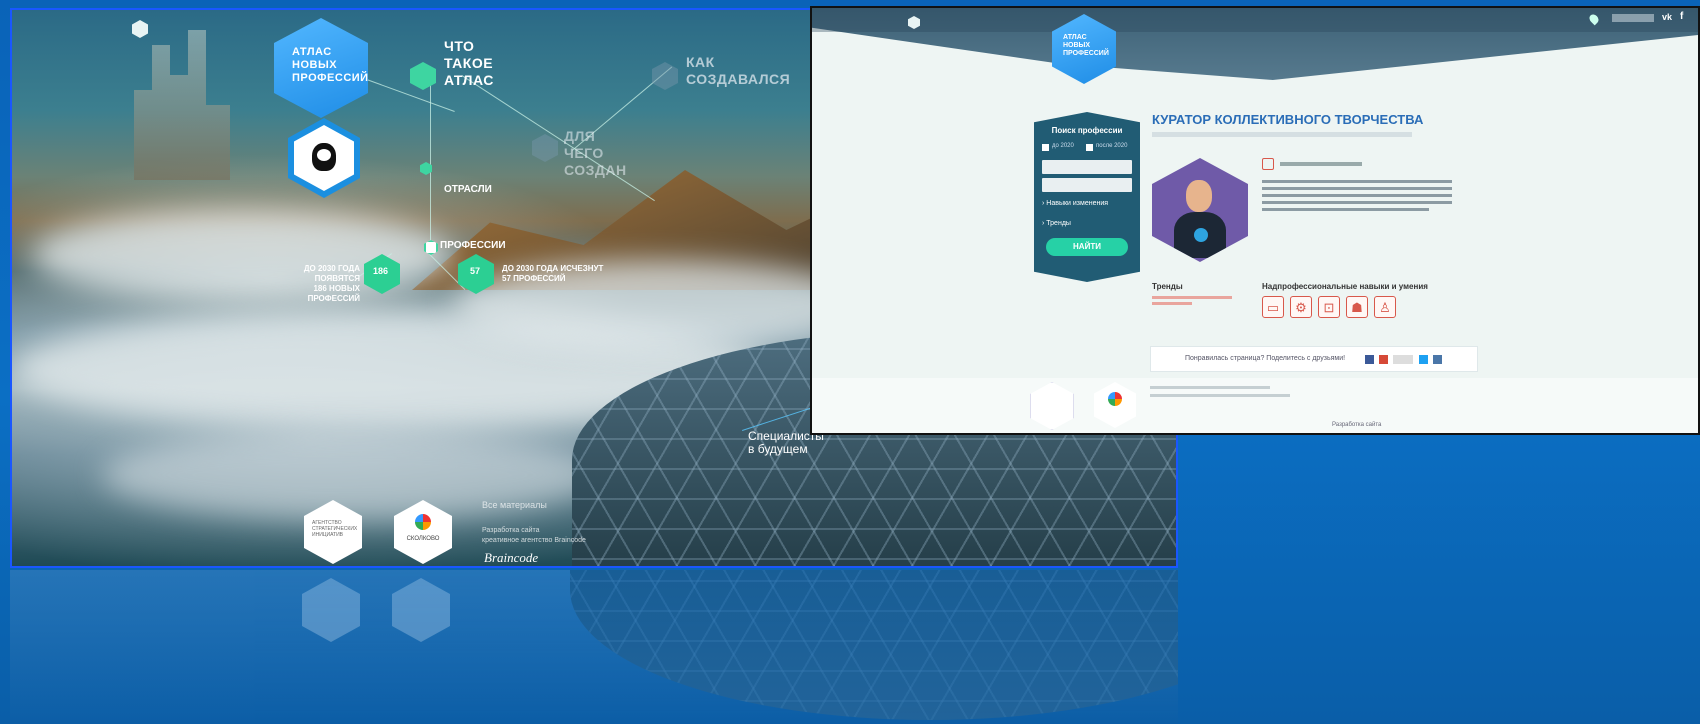  What do you see at coordinates (1087, 130) in the screenshot?
I see `search-title: Поиск профессии` at bounding box center [1087, 130].